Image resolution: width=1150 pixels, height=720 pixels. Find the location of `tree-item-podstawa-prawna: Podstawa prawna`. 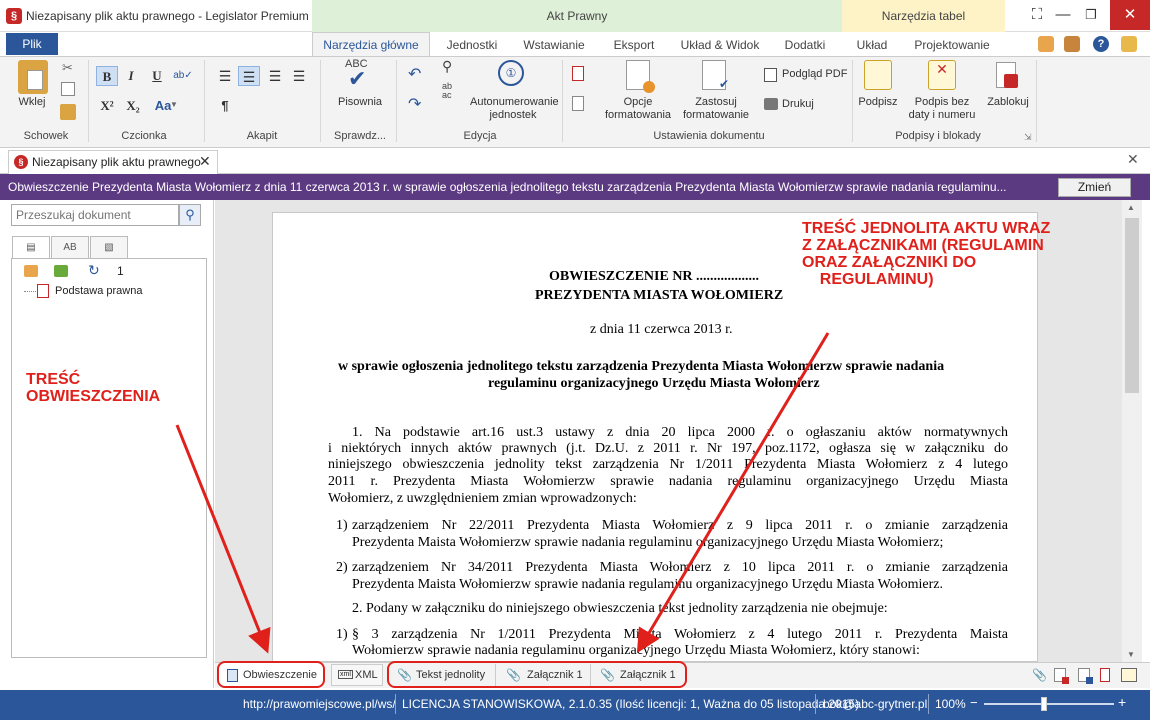

tree-item-podstawa-prawna: Podstawa prawna is located at coordinates (98, 291).